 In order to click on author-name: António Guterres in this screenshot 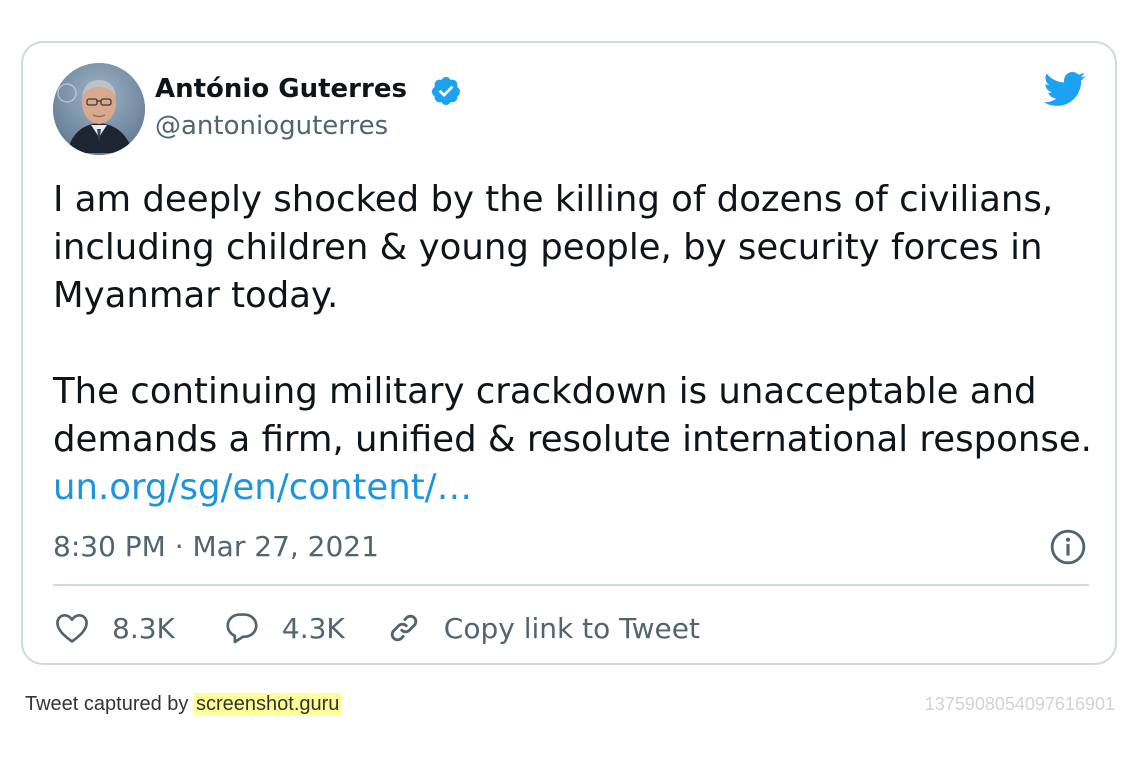, I will do `click(281, 89)`.